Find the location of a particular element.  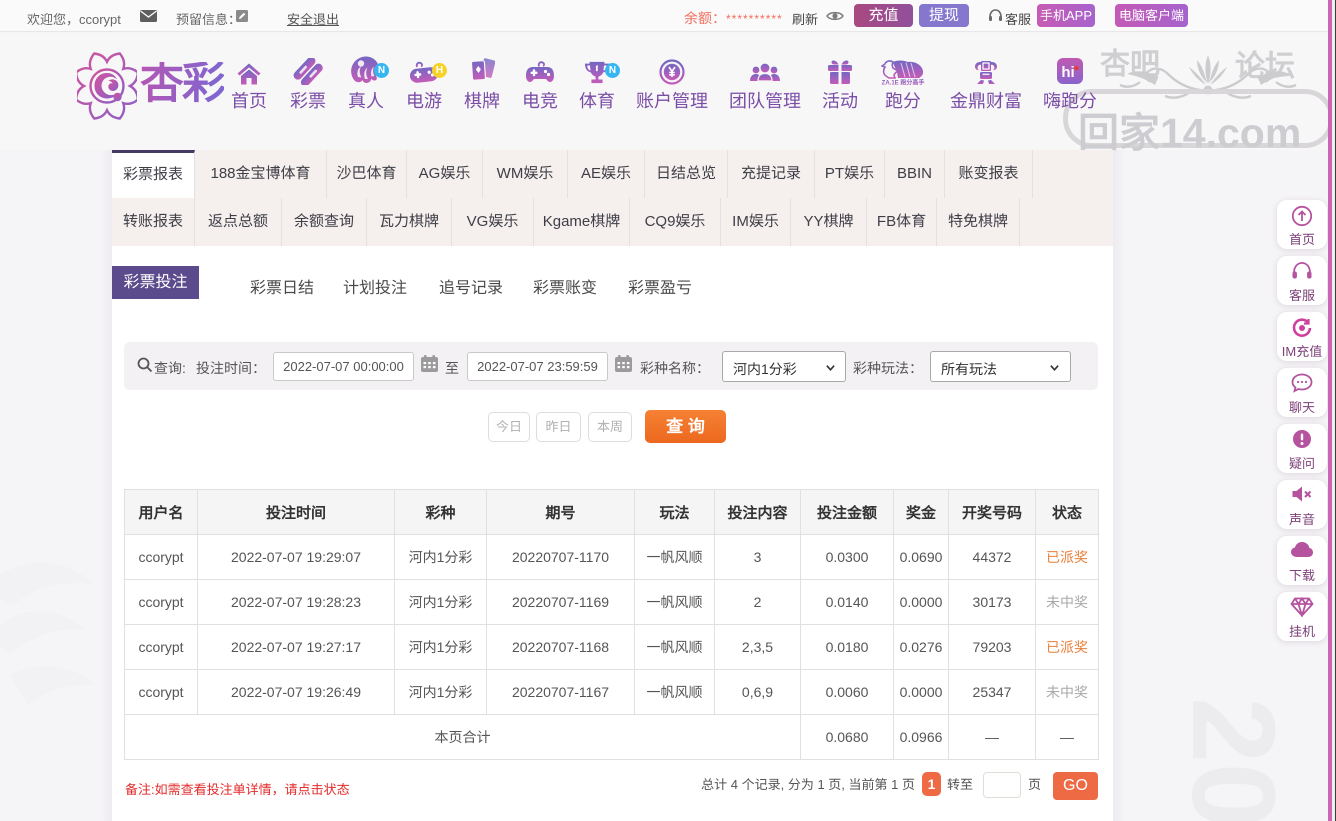

svg-text: hi is located at coordinates (1067, 72).